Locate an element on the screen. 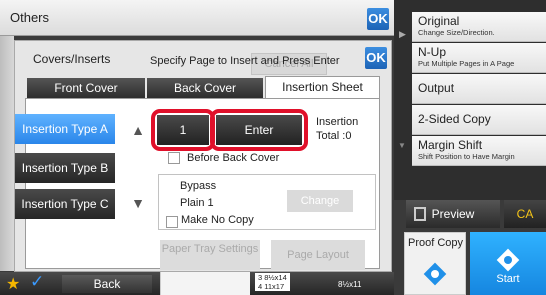 The width and height of the screenshot is (546, 295). favorite-star-icon: ★ is located at coordinates (13, 284).